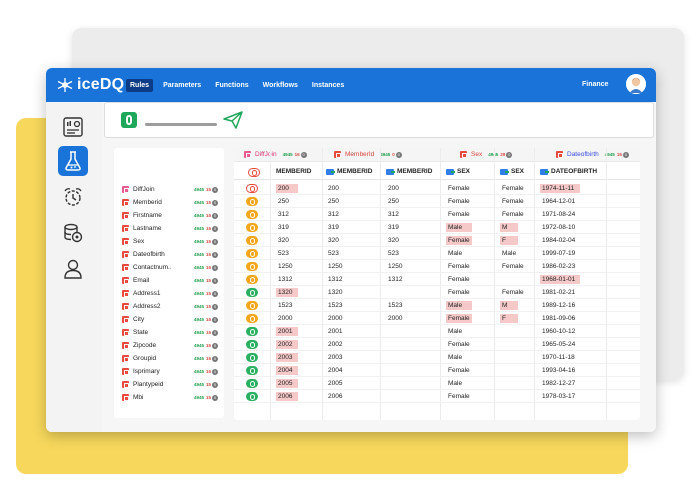 This screenshot has height=500, width=700. Describe the element at coordinates (170, 345) in the screenshot. I see `field-list-item: Zipcode 4945 15 0` at that location.